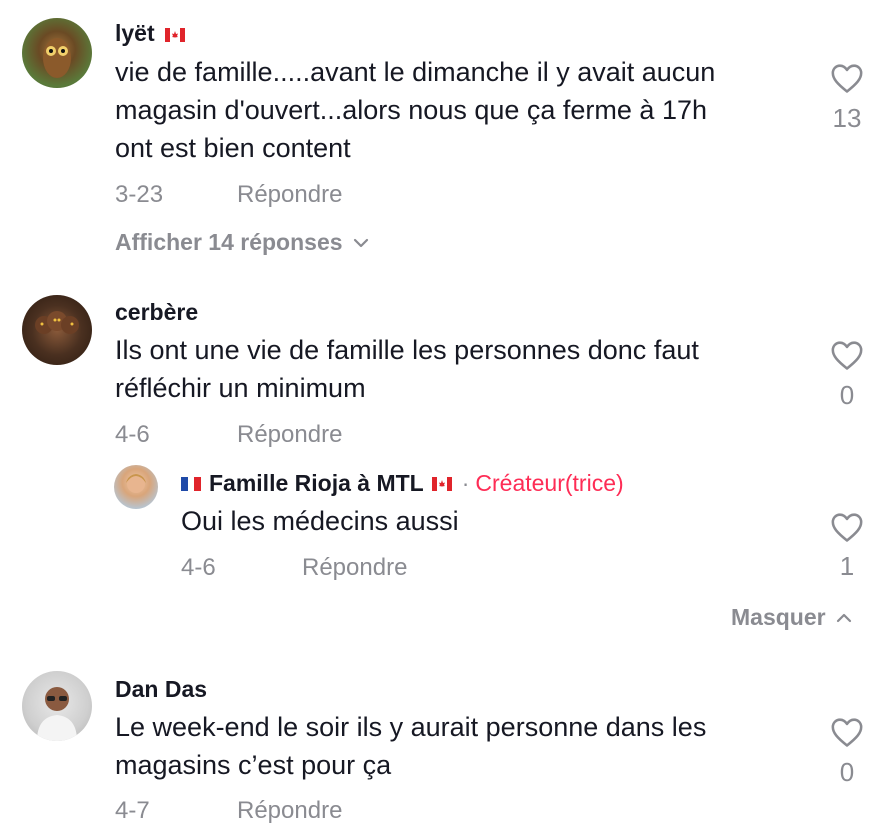 The height and width of the screenshot is (830, 894). What do you see at coordinates (57, 58) in the screenshot?
I see `owl-avatar-image` at bounding box center [57, 58].